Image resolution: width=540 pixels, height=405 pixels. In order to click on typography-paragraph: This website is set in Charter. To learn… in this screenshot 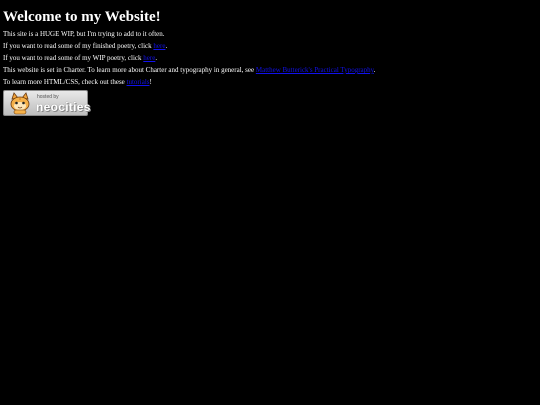, I will do `click(270, 70)`.